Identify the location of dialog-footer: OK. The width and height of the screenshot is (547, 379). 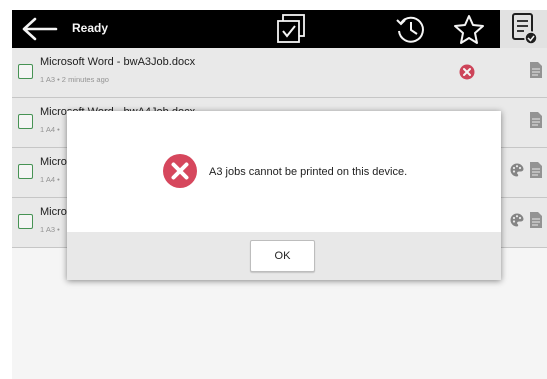
(284, 256).